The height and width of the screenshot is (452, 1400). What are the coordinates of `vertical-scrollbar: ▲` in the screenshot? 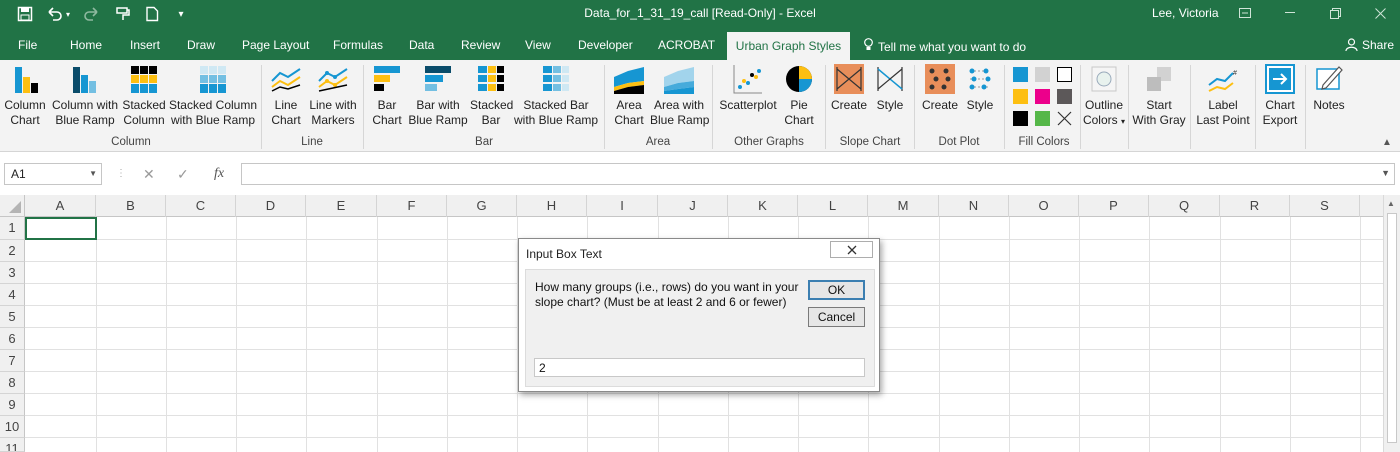 It's located at (1391, 323).